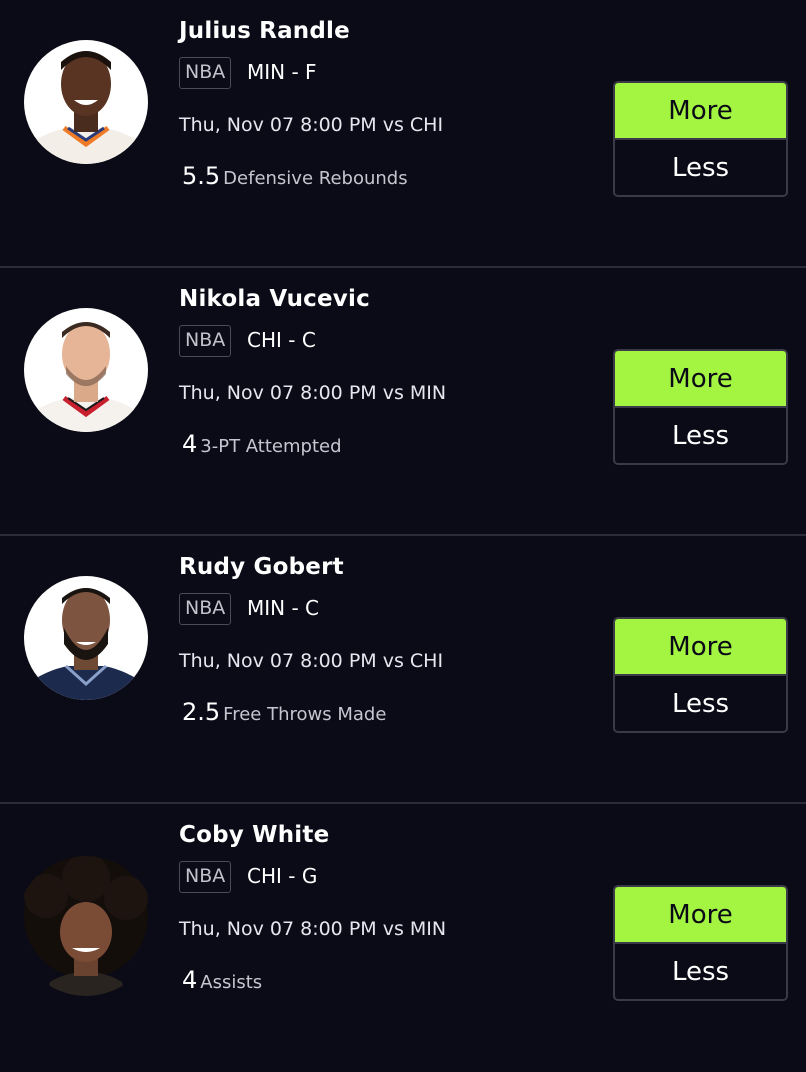 This screenshot has width=806, height=1072. Describe the element at coordinates (261, 567) in the screenshot. I see `player-name: Rudy Gobert` at that location.